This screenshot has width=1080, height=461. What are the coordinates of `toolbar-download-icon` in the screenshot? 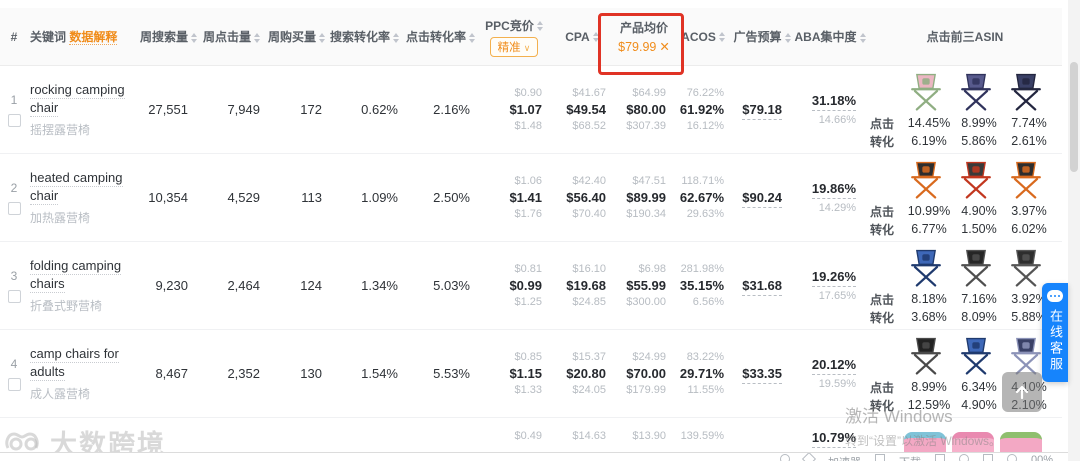 It's located at (880, 457).